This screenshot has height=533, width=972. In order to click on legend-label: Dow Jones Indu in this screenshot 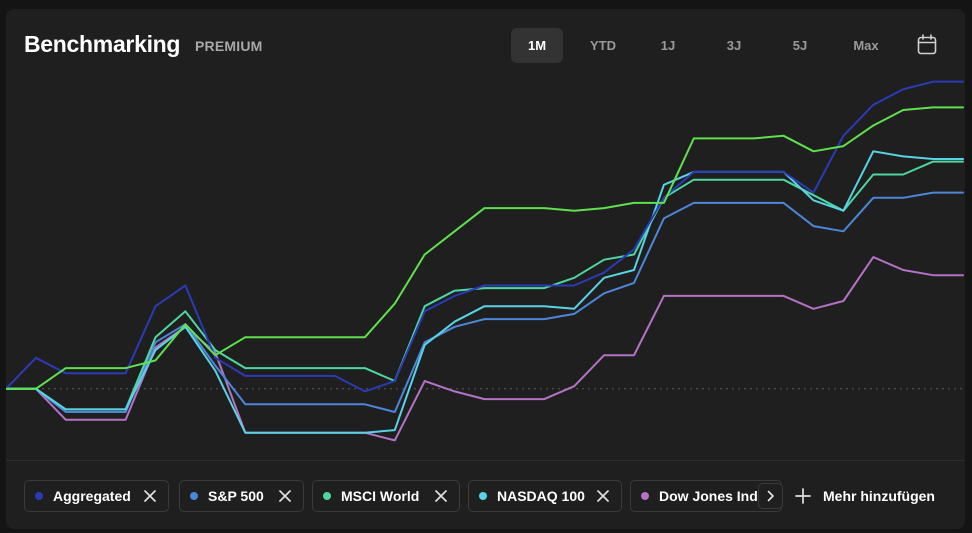, I will do `click(713, 496)`.